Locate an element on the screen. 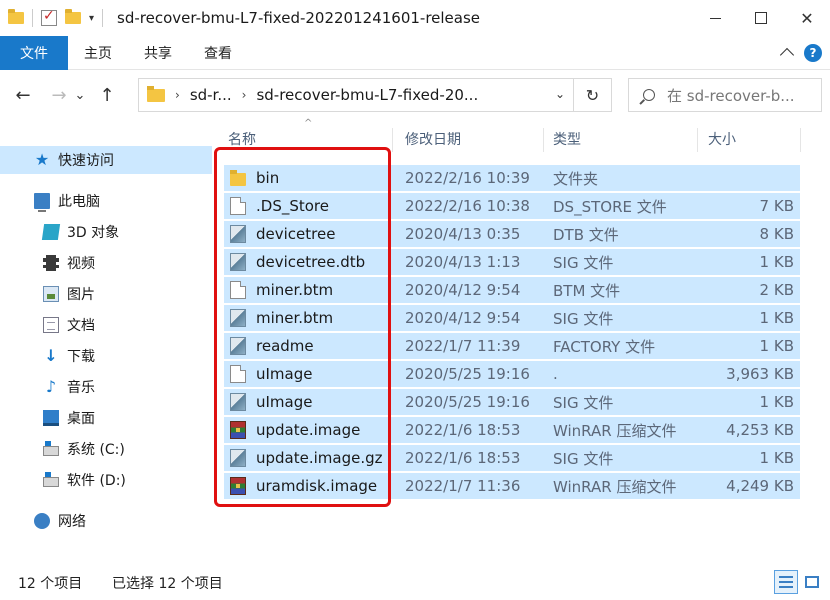 The width and height of the screenshot is (830, 600). sort-ascending-icon: ^ is located at coordinates (308, 123).